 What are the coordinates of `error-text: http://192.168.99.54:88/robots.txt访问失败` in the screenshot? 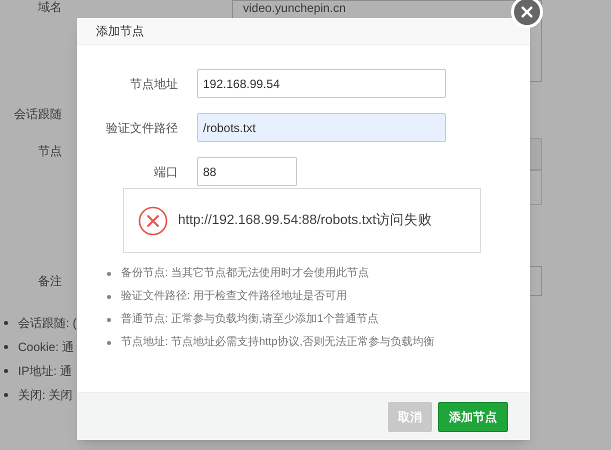 It's located at (305, 220).